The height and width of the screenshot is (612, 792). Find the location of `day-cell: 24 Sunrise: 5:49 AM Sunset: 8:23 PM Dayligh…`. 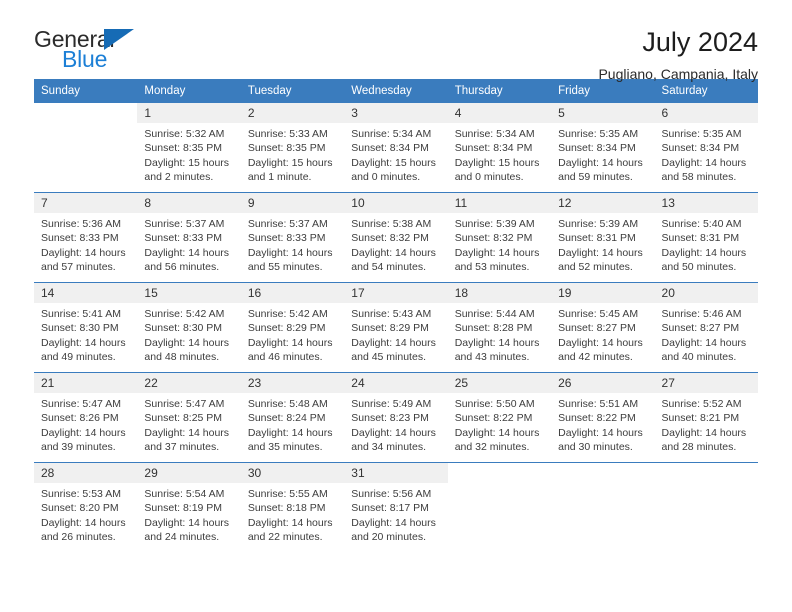

day-cell: 24 Sunrise: 5:49 AM Sunset: 8:23 PM Dayligh… is located at coordinates (396, 417).